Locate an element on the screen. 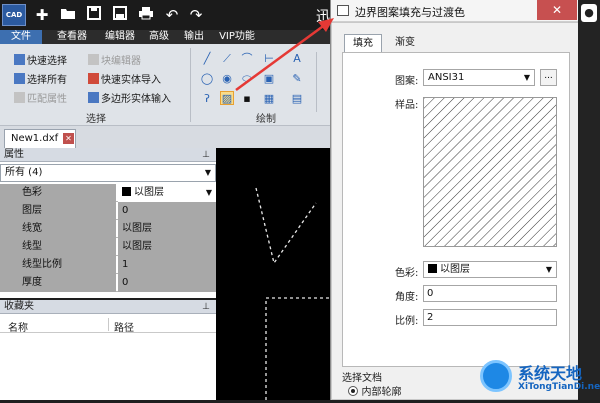 The height and width of the screenshot is (403, 600). watermark-title: 系统天地 is located at coordinates (550, 373).